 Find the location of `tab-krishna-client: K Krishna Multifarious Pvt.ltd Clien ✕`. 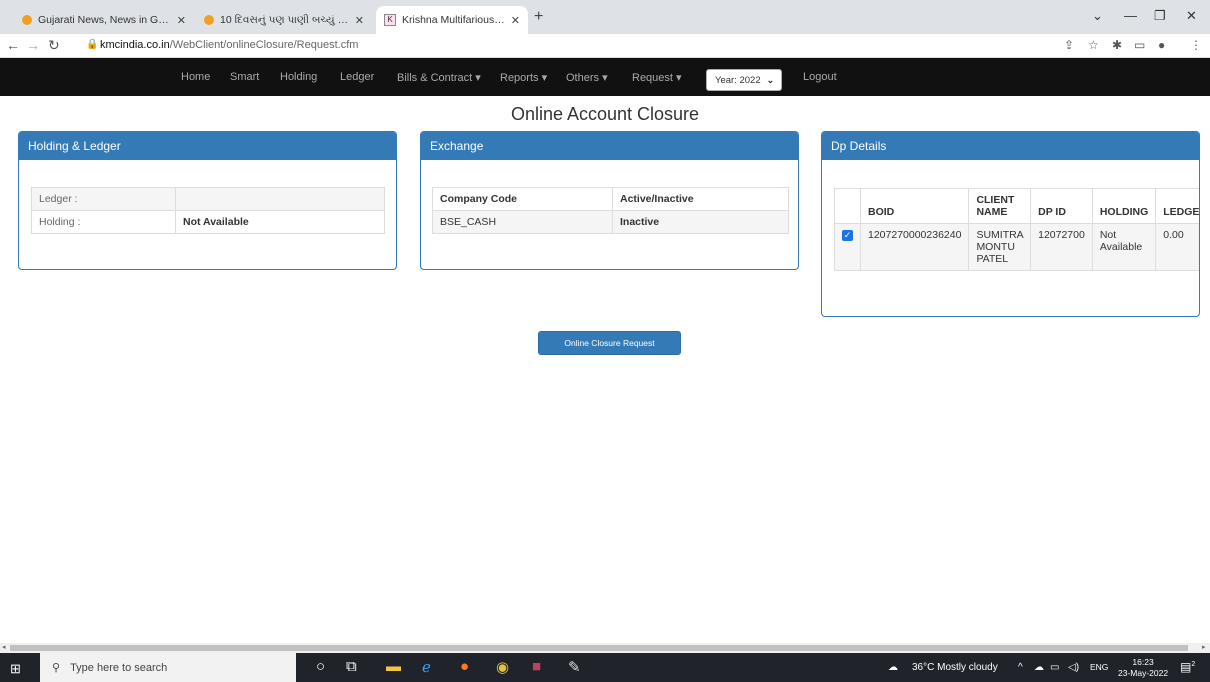

tab-krishna-client: K Krishna Multifarious Pvt.ltd Clien ✕ is located at coordinates (452, 20).